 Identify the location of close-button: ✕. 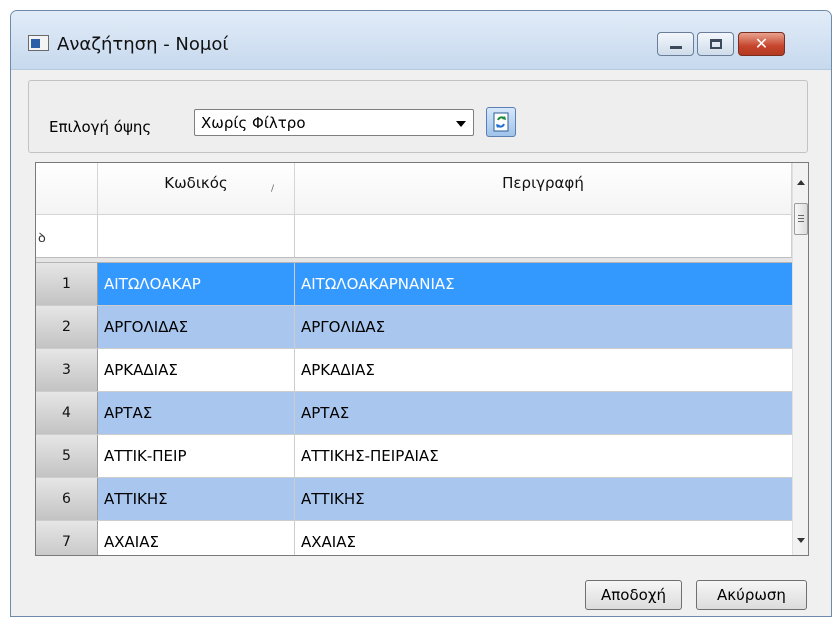
(761, 44).